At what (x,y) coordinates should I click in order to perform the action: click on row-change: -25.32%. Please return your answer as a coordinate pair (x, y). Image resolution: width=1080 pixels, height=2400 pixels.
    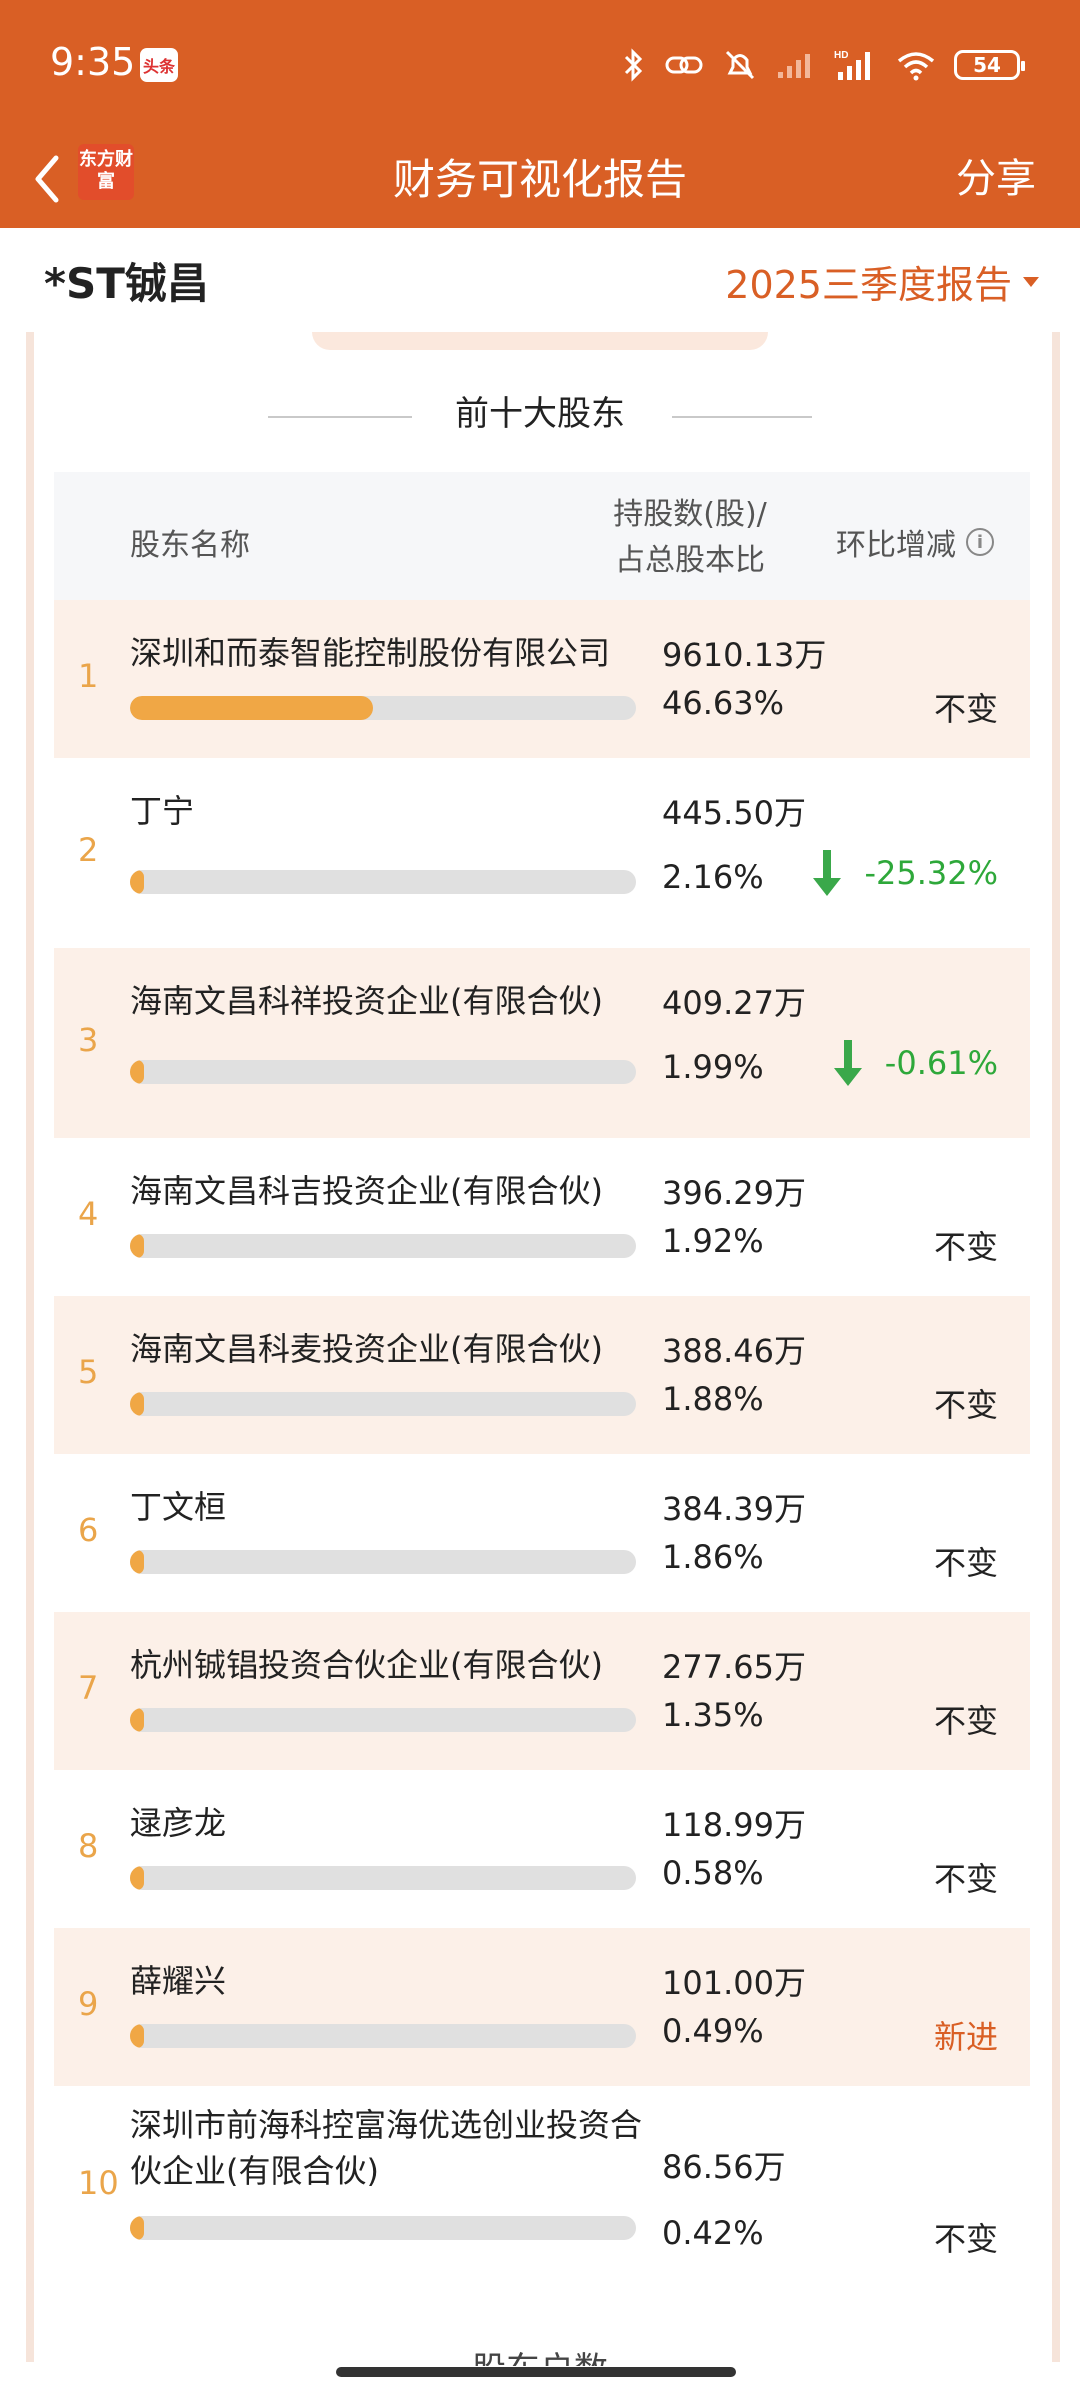
    Looking at the image, I should click on (904, 873).